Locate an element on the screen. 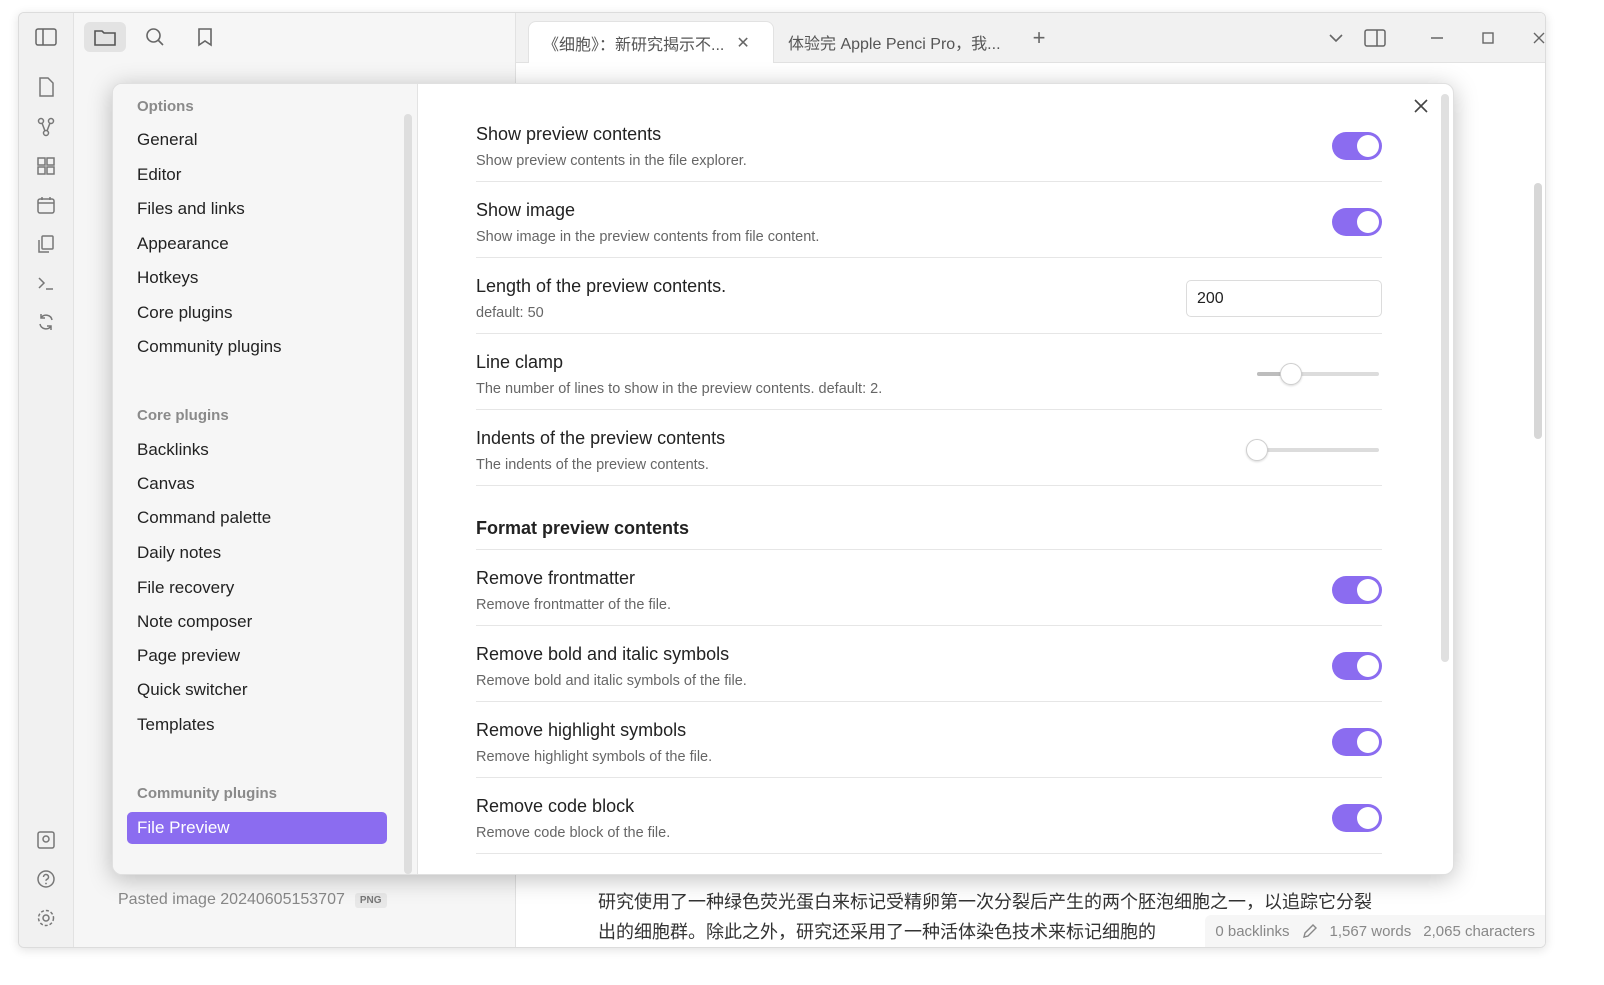 The width and height of the screenshot is (1604, 985). setting-name: Show image is located at coordinates (526, 210).